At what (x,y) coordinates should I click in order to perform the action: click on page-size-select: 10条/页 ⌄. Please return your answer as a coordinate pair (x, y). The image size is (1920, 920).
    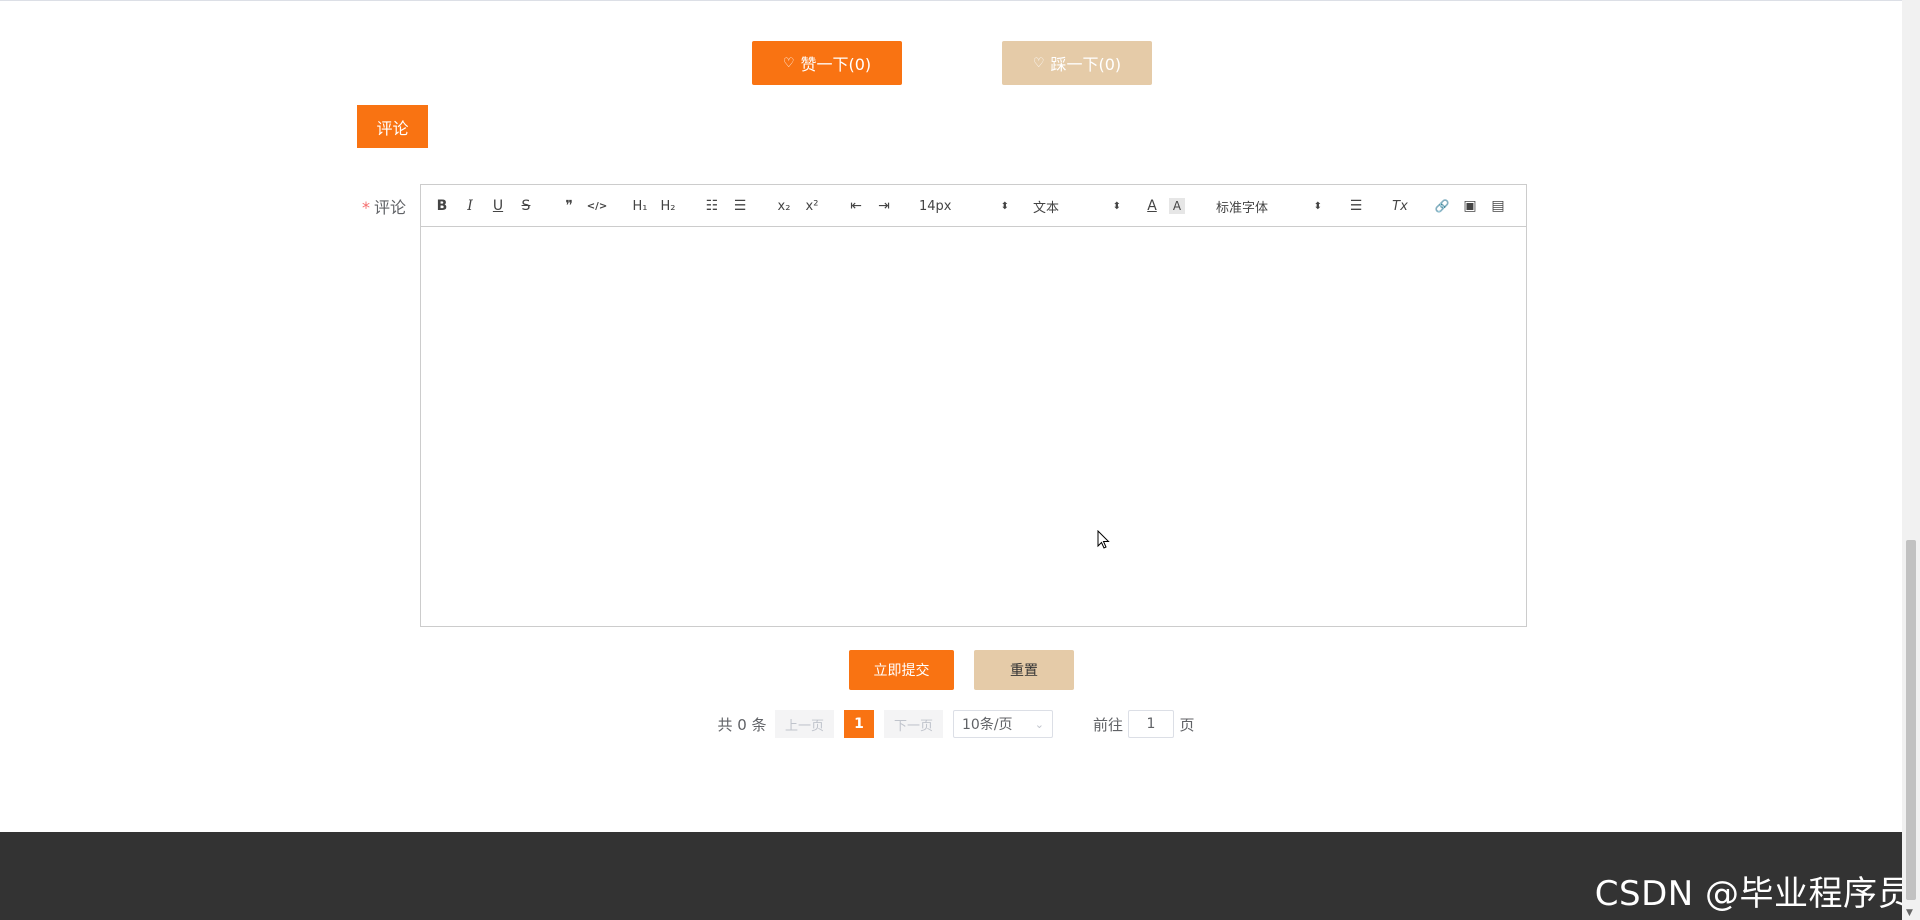
    Looking at the image, I should click on (1003, 724).